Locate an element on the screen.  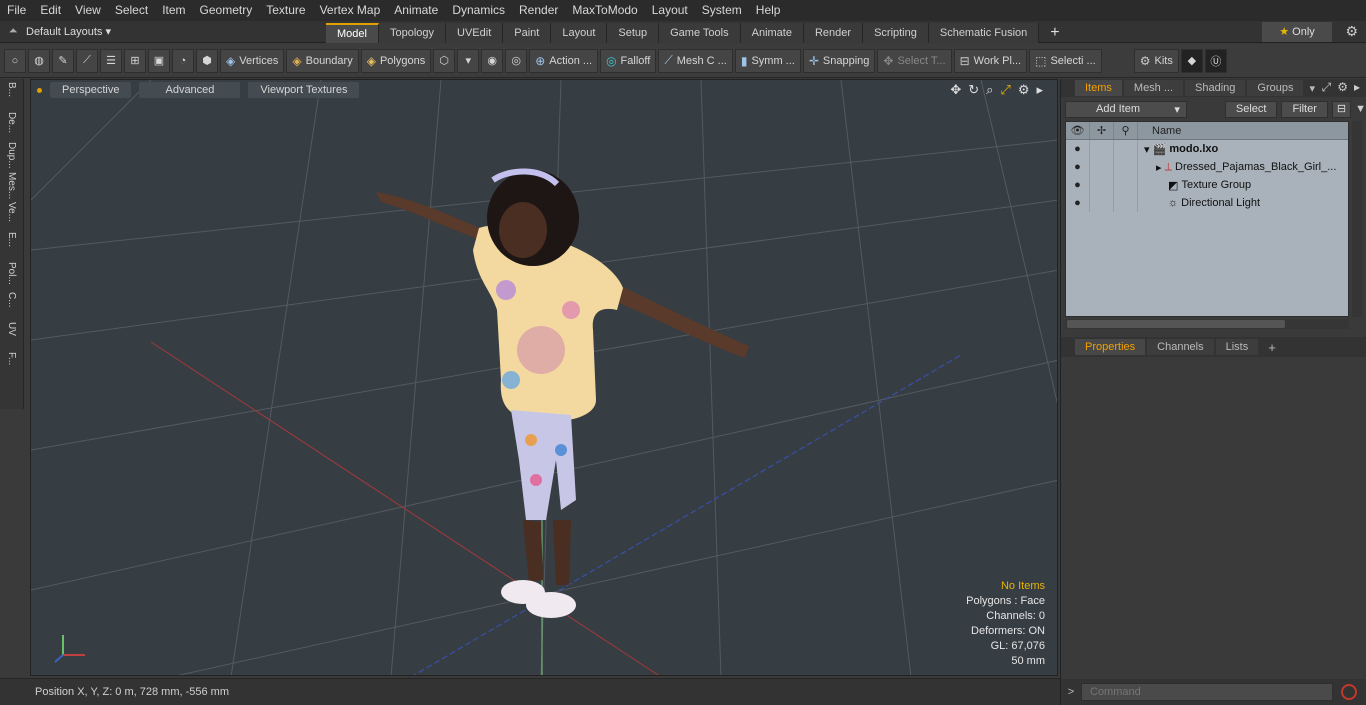
viewport-textures-button: Viewport Textures is located at coordinates (304, 90).